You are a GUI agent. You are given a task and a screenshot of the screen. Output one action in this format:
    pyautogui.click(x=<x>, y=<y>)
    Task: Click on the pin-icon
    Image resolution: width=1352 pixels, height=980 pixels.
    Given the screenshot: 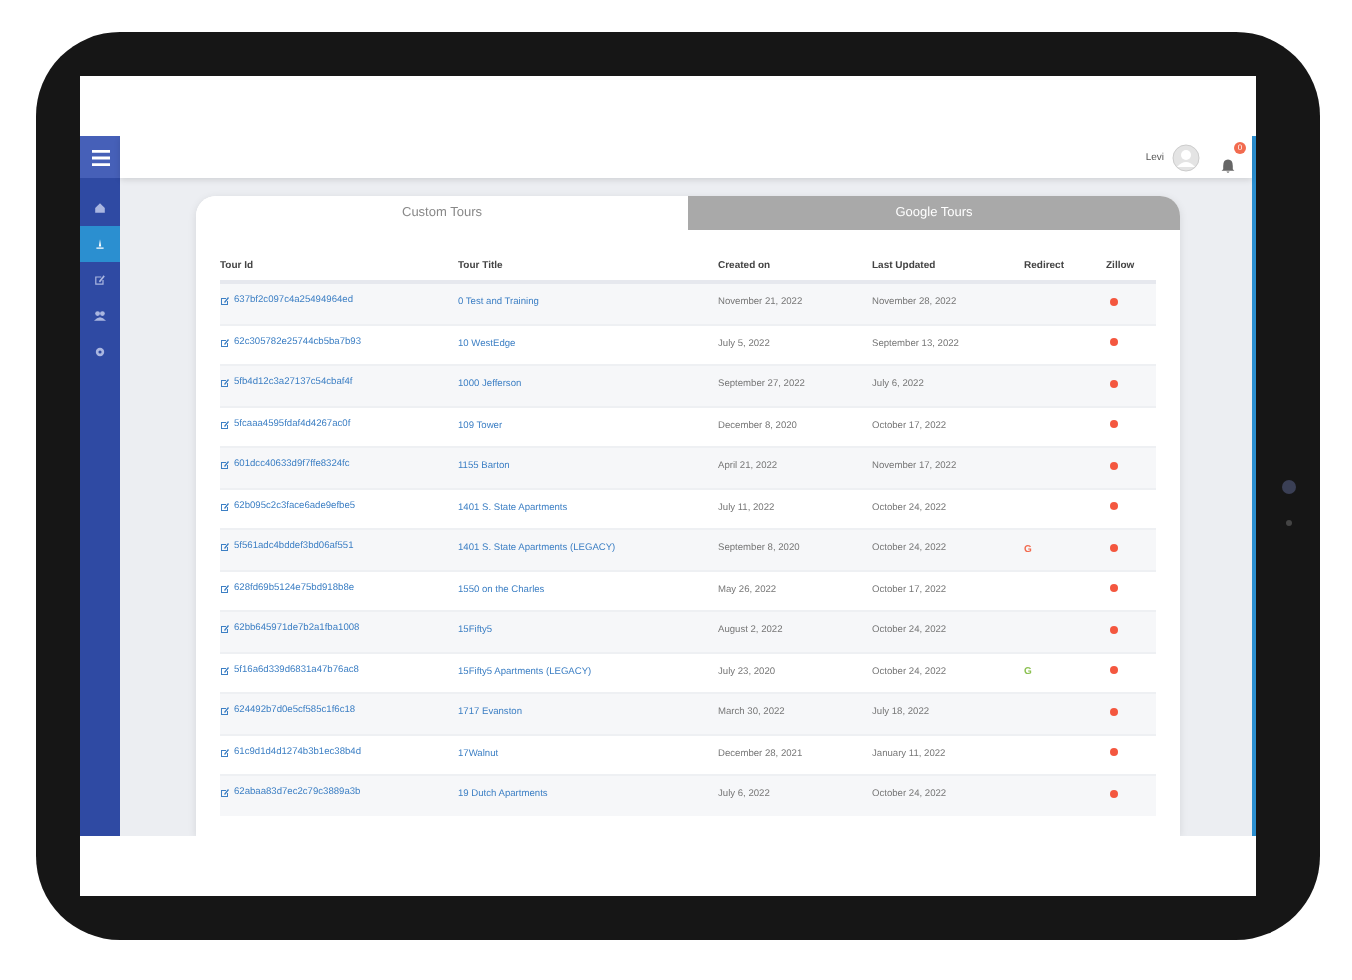 What is the action you would take?
    pyautogui.click(x=100, y=244)
    